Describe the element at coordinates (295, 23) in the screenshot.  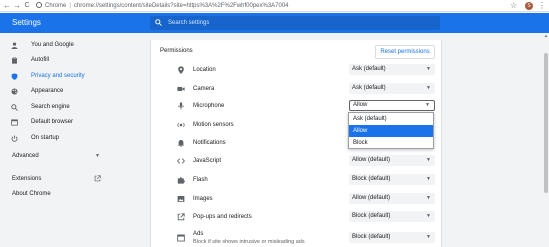
I see `search-settings-input: Search settings` at that location.